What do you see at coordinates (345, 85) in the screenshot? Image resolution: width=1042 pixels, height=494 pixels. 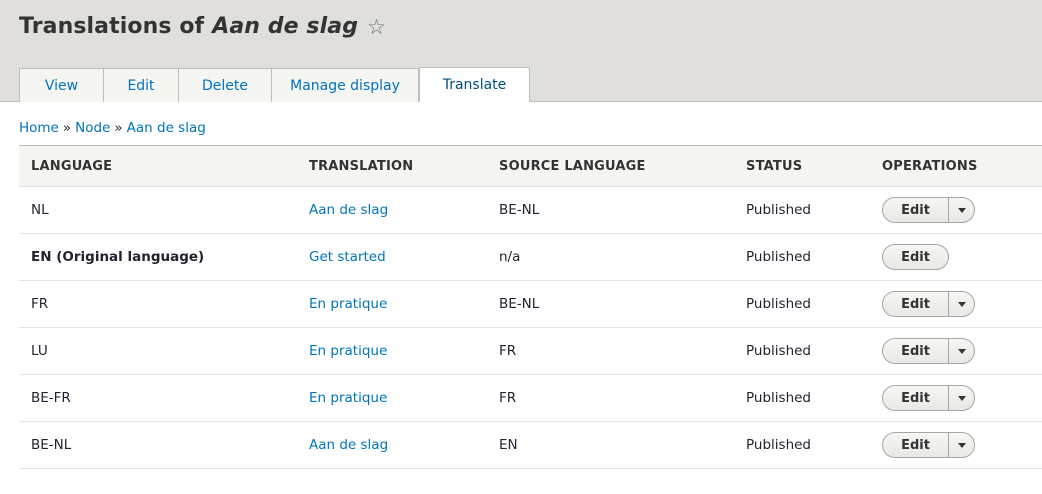 I see `tab-manage-display: Manage display` at bounding box center [345, 85].